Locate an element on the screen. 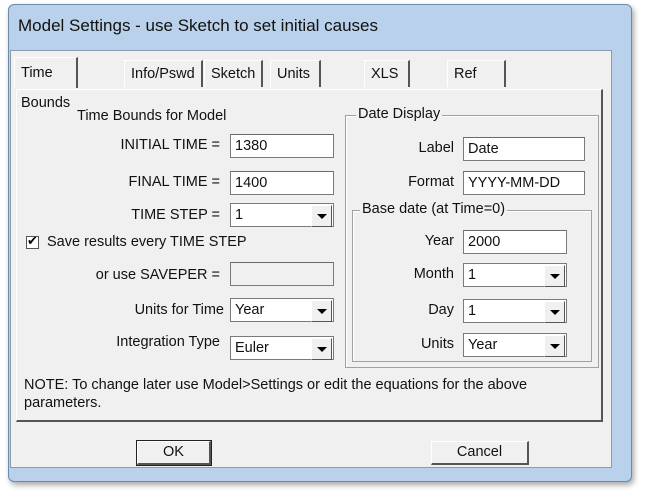 Image resolution: width=646 pixels, height=495 pixels. units-for-time-label: Units for Time is located at coordinates (179, 310).